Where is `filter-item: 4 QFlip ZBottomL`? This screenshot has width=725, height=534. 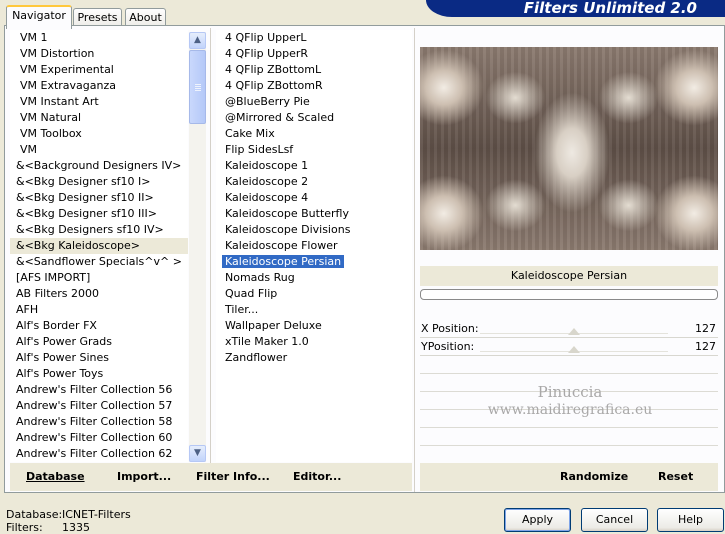 filter-item: 4 QFlip ZBottomL is located at coordinates (314, 70).